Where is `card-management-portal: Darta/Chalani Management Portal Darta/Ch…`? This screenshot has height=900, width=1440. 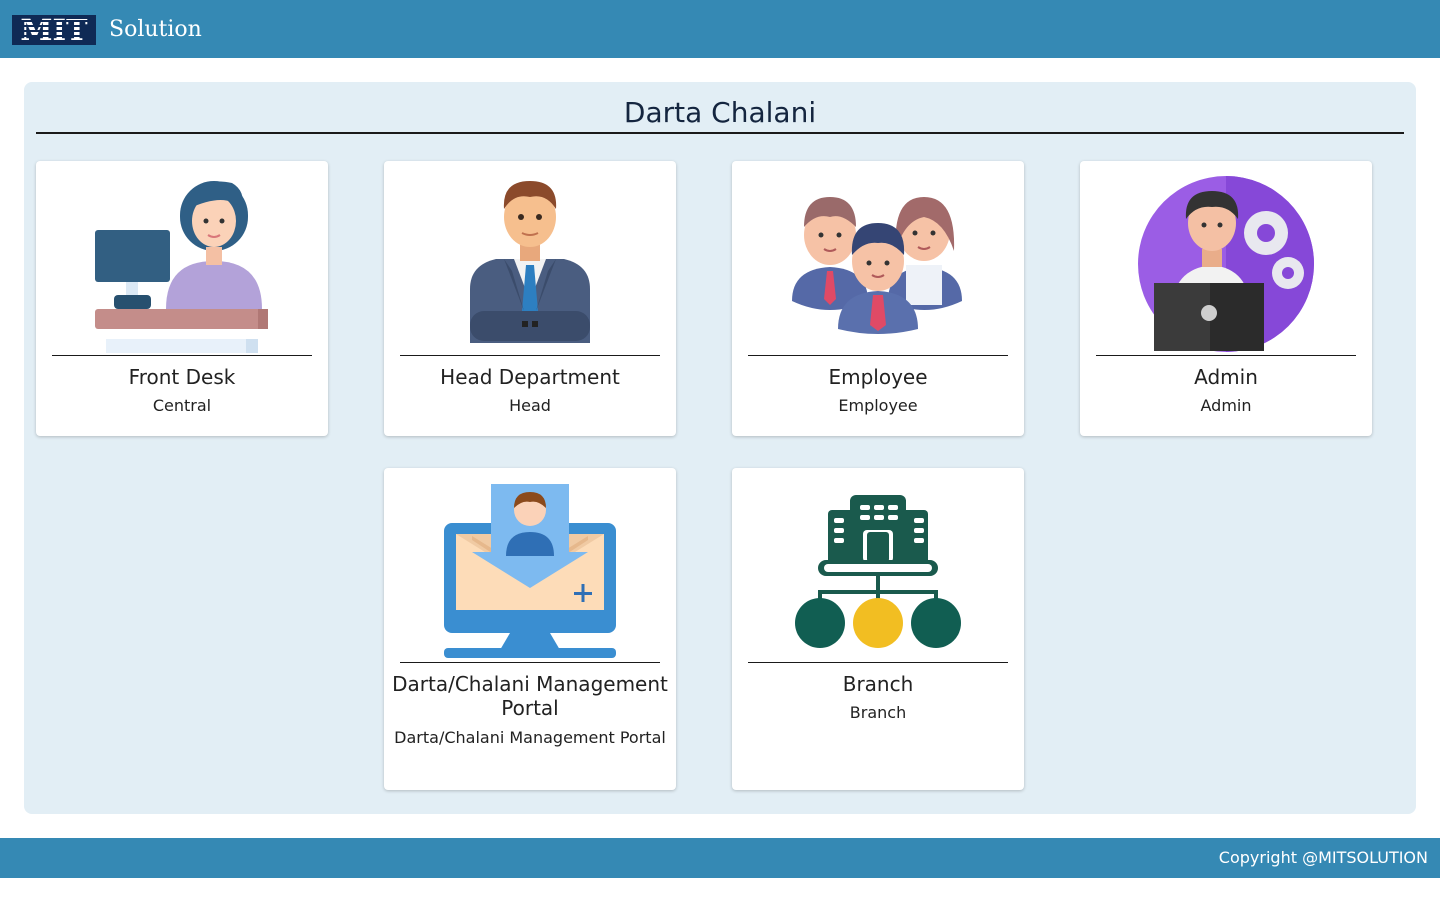
card-management-portal: Darta/Chalani Management Portal Darta/Ch… is located at coordinates (530, 629).